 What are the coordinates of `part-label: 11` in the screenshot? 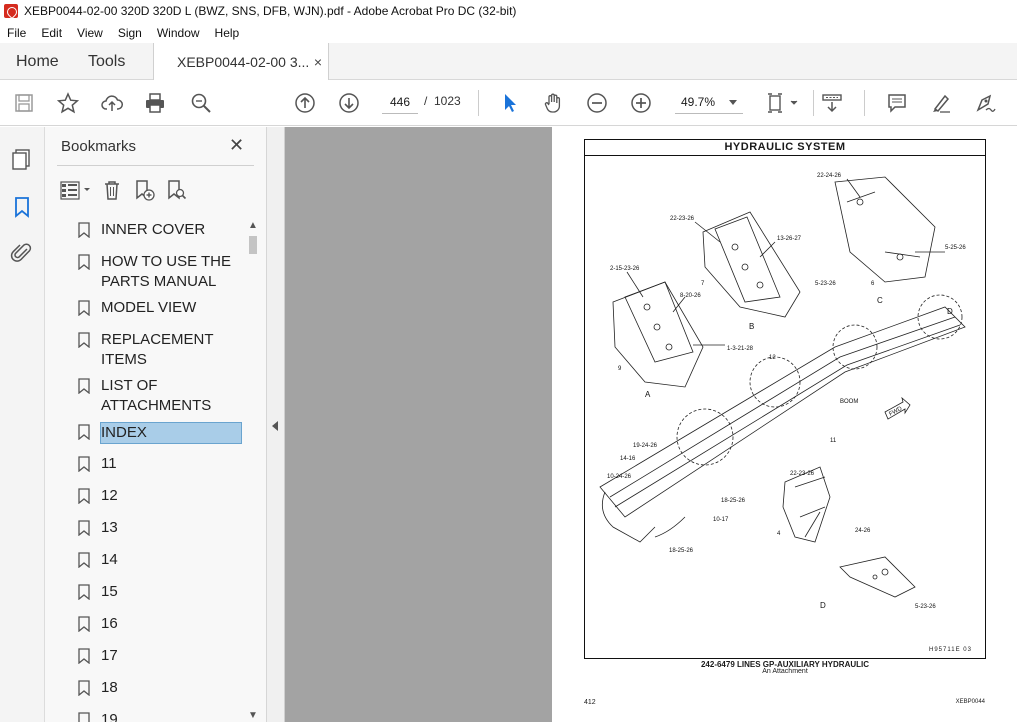 It's located at (833, 441).